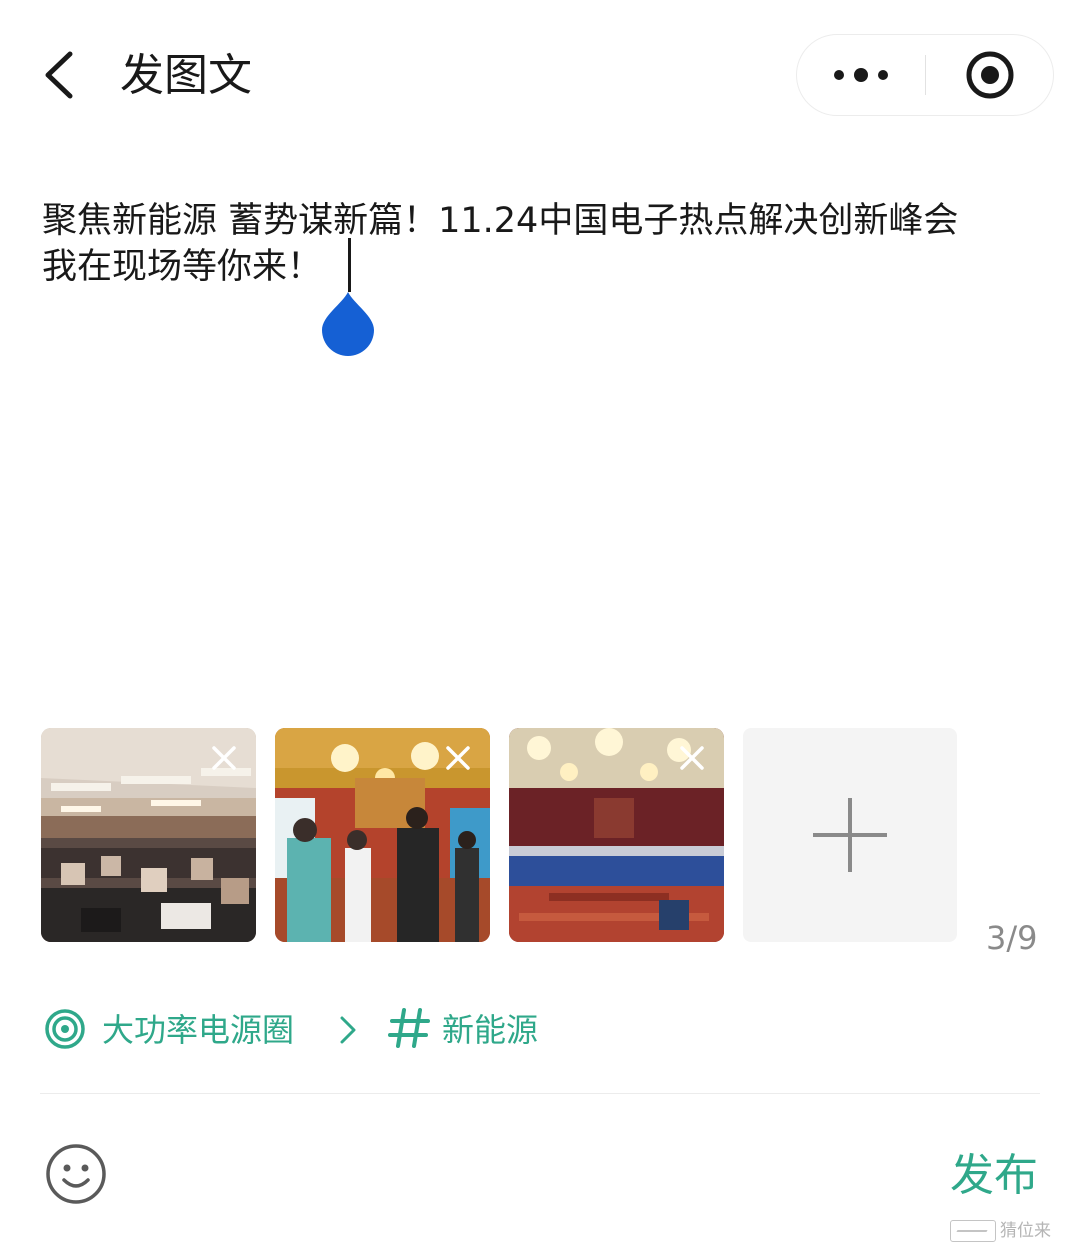 This screenshot has height=1255, width=1080. What do you see at coordinates (59, 75) in the screenshot?
I see `chevron-left-icon` at bounding box center [59, 75].